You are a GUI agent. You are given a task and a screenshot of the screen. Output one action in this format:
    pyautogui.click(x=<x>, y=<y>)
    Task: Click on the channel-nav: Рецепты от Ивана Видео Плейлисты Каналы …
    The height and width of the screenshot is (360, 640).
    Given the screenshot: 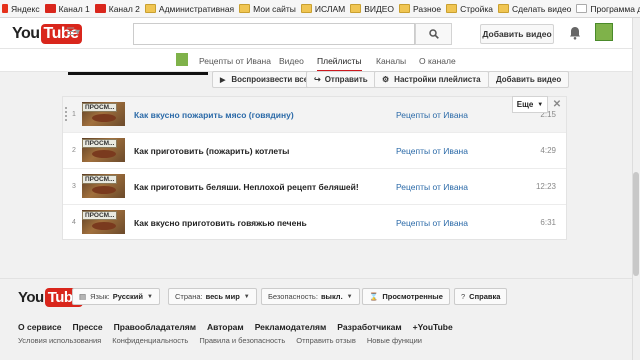 What is the action you would take?
    pyautogui.click(x=316, y=60)
    